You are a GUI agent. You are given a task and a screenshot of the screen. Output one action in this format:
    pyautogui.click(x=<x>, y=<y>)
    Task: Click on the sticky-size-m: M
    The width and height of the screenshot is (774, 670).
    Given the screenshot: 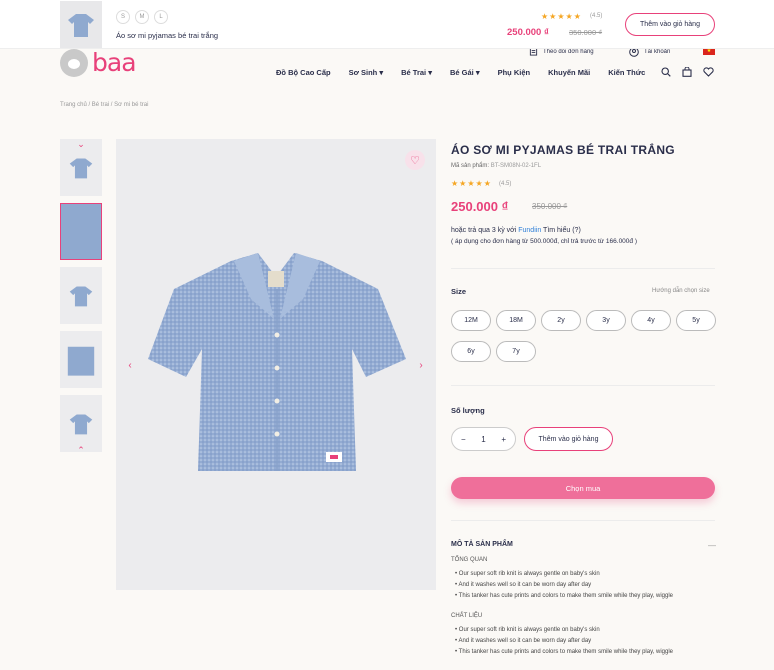 What is the action you would take?
    pyautogui.click(x=142, y=17)
    